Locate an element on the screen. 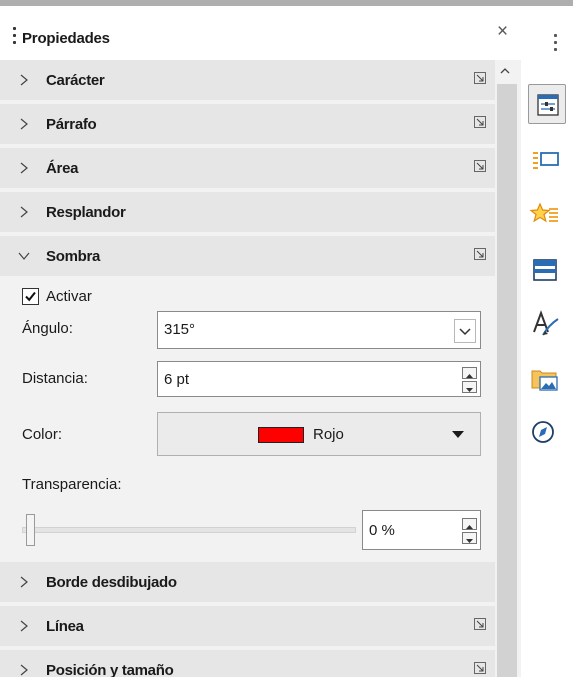  slider-thumb is located at coordinates (30, 530).